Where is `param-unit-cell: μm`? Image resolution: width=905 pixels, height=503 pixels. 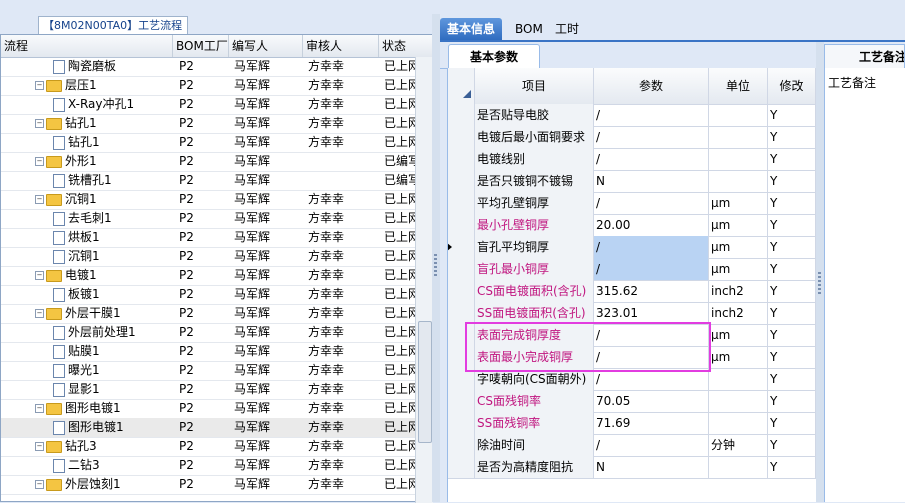 param-unit-cell: μm is located at coordinates (738, 247).